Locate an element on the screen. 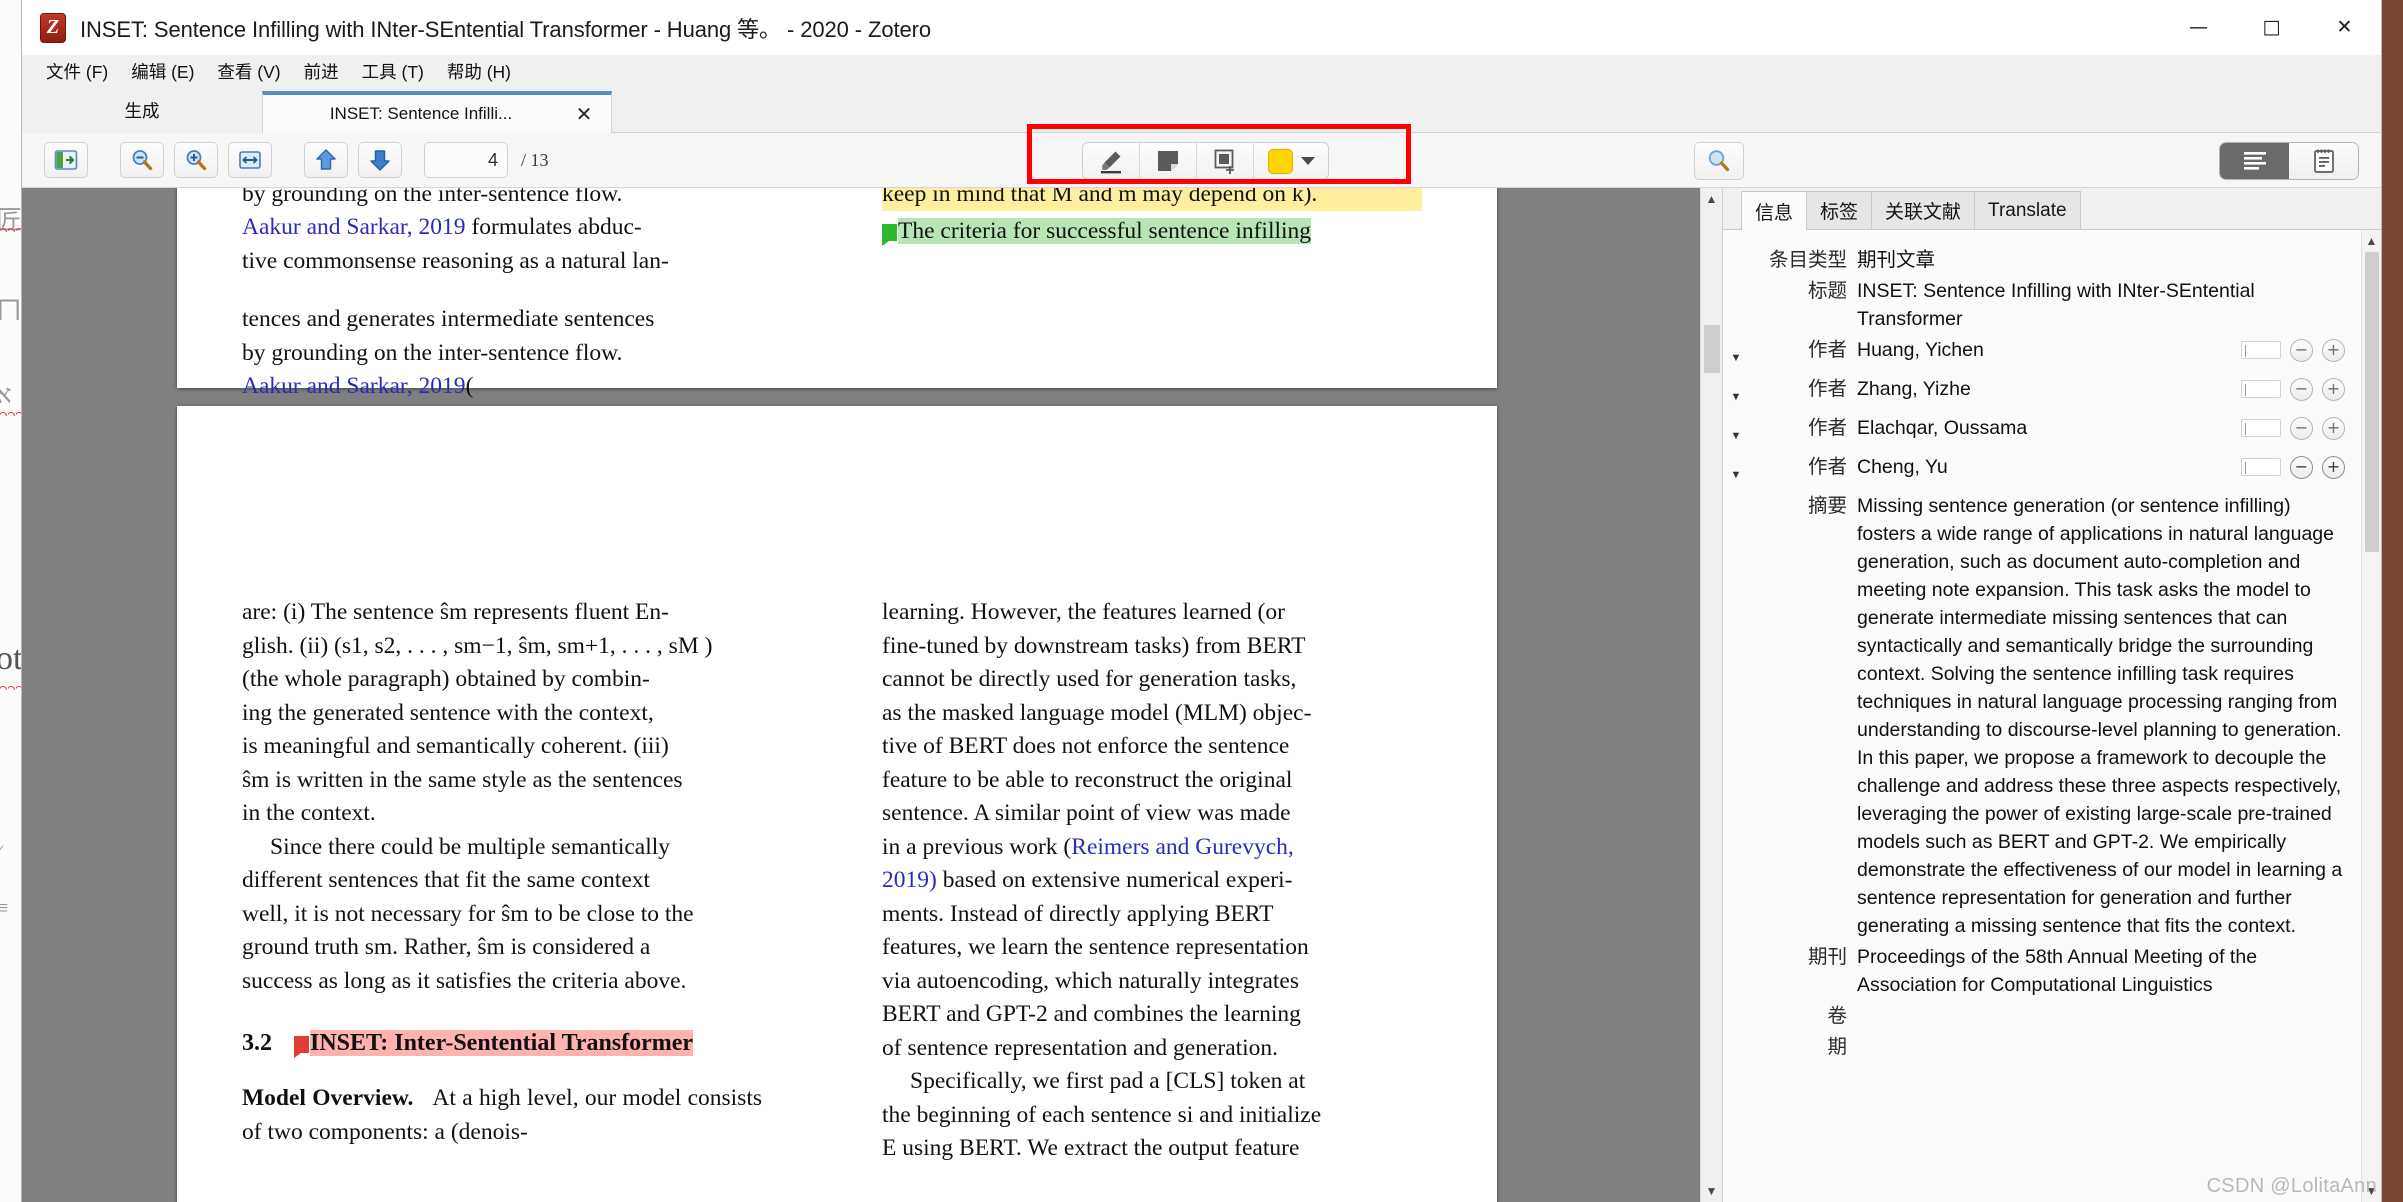 The height and width of the screenshot is (1202, 2403). metadata-row-author: ▼ 作者 Zhang, Yizhe − + is located at coordinates (2037, 392).